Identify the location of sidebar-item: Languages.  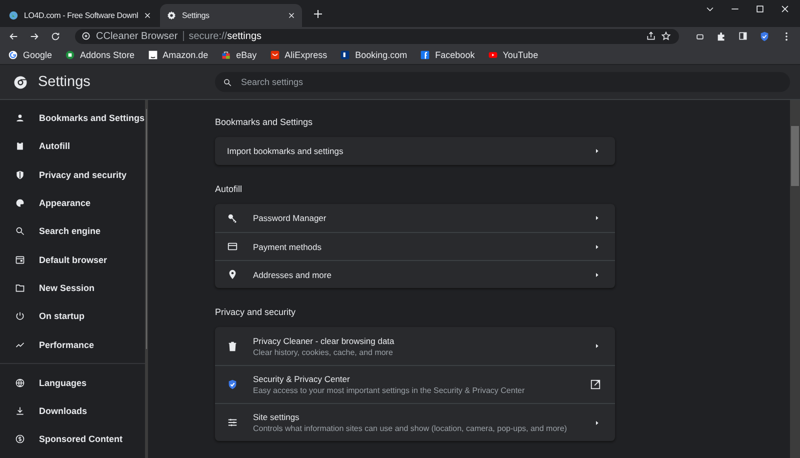
(72, 382).